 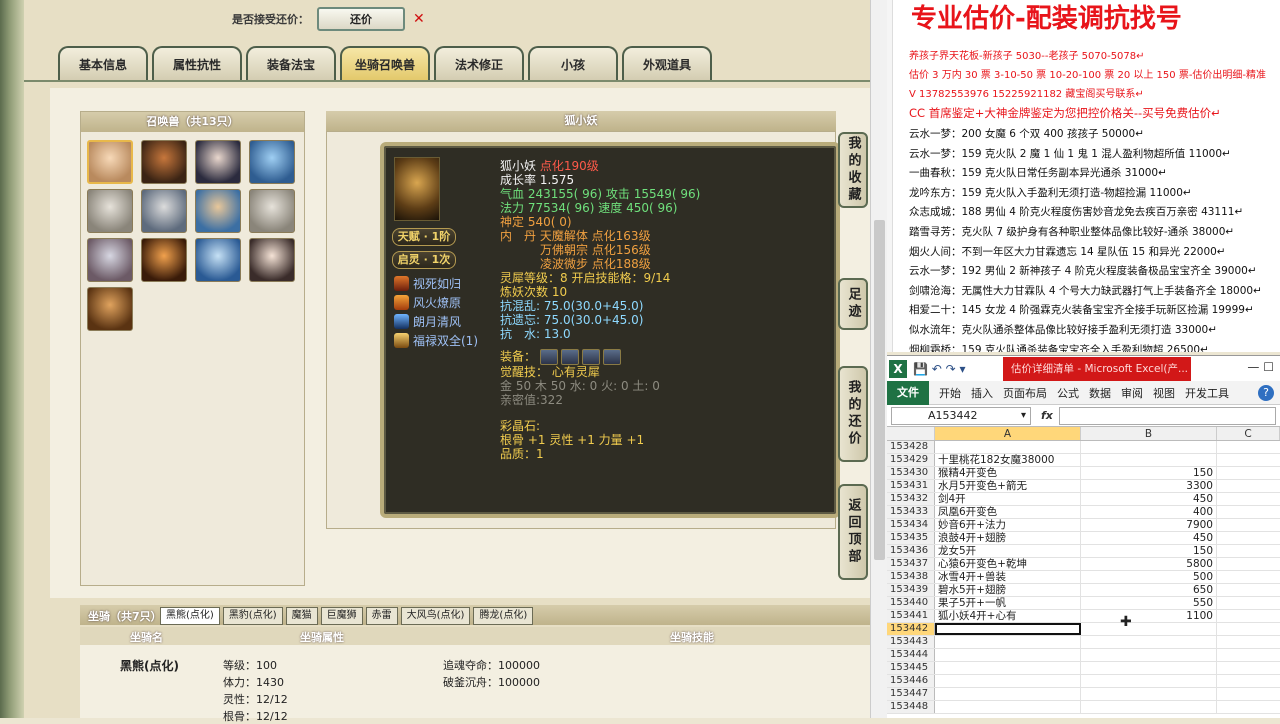 What do you see at coordinates (1008, 512) in the screenshot?
I see `cell-a: 凤凰6开变色` at bounding box center [1008, 512].